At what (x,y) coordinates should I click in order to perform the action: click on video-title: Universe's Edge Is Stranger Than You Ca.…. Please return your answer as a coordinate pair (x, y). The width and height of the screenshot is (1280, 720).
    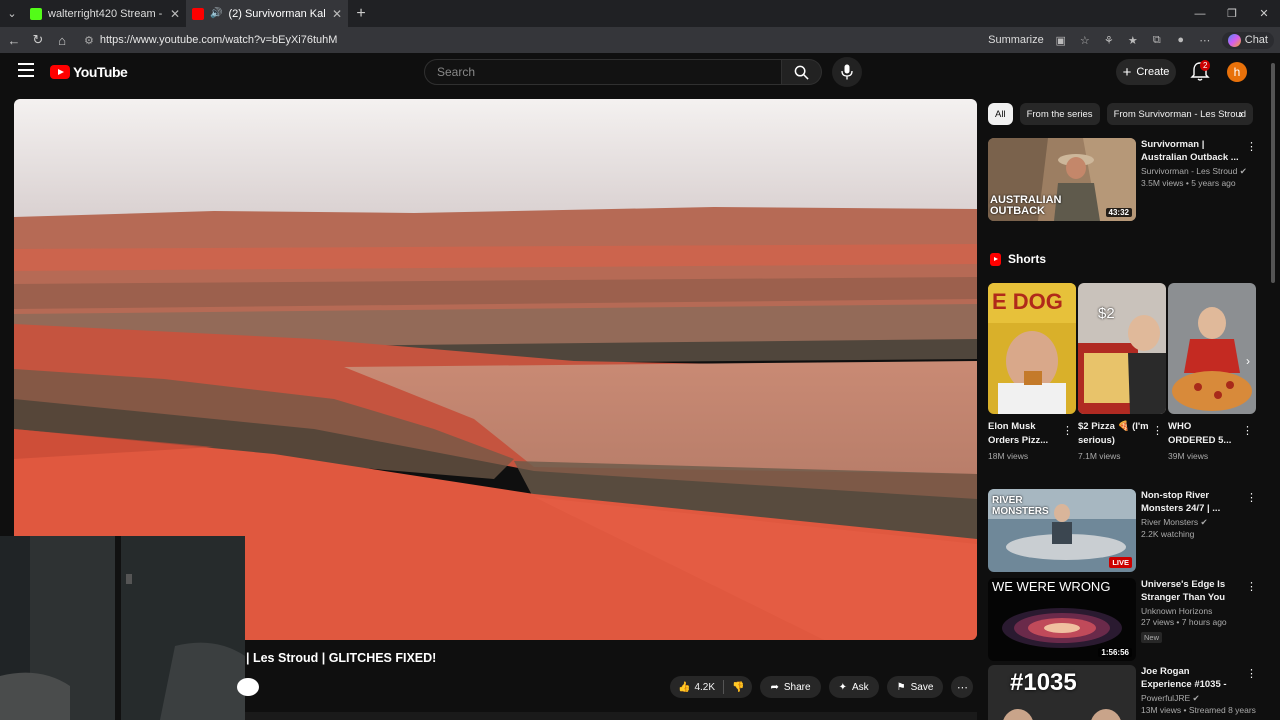
    Looking at the image, I should click on (1191, 591).